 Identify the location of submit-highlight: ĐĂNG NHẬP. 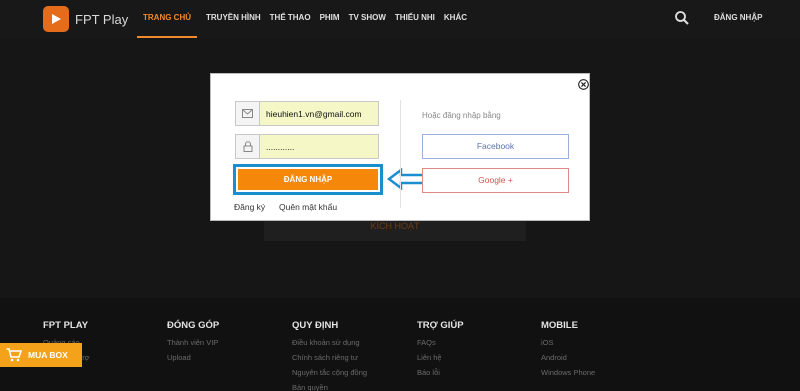
(308, 179).